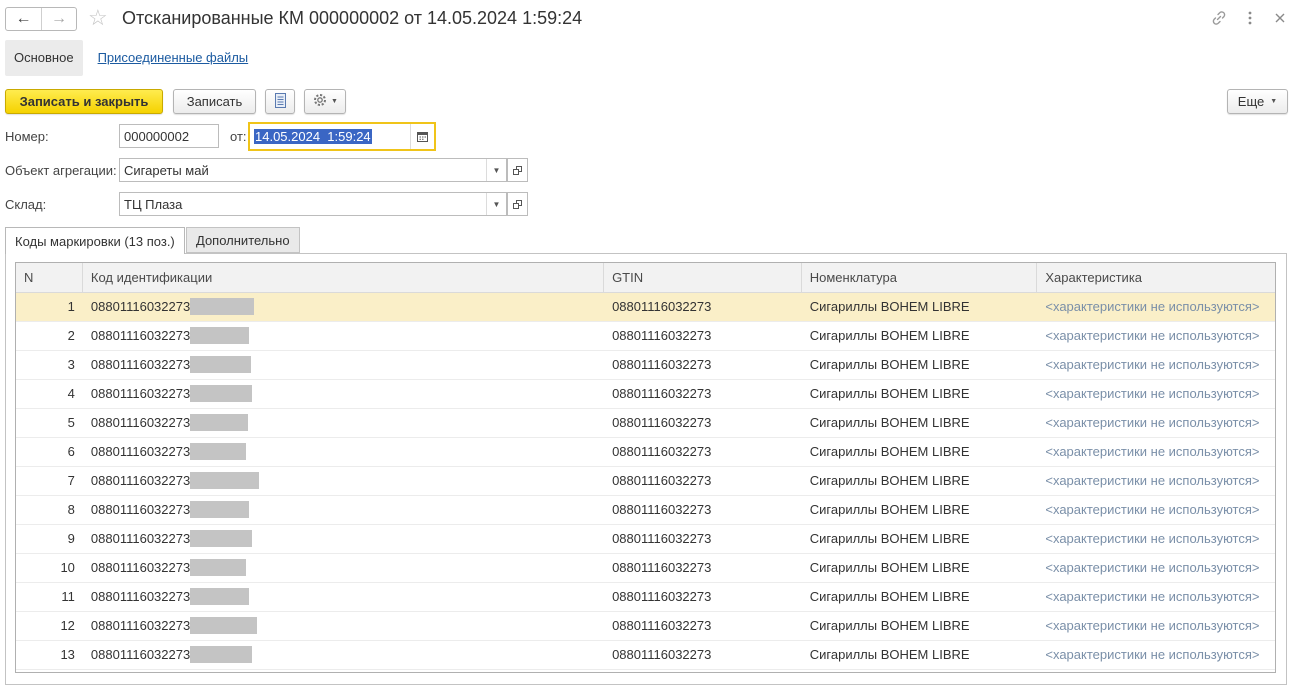 The width and height of the screenshot is (1298, 688). I want to click on more-vert-icon, so click(1250, 18).